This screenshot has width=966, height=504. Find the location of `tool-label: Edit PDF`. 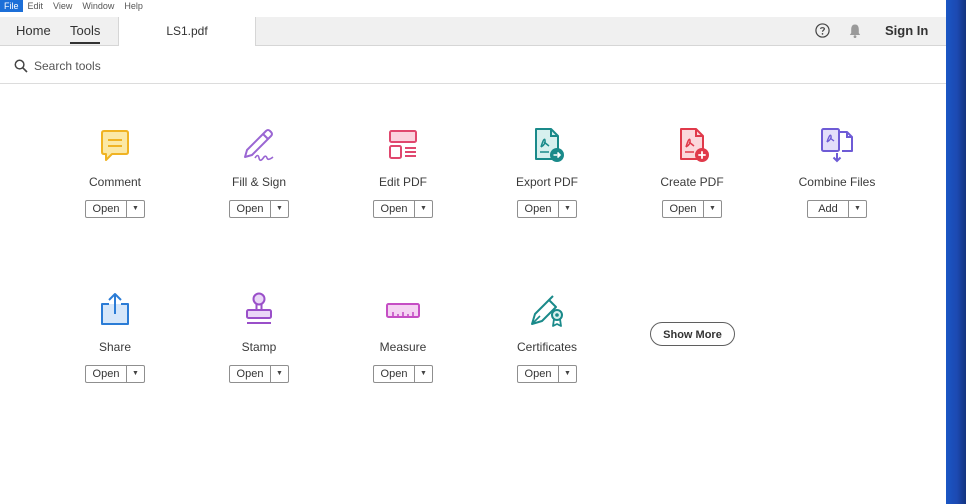

tool-label: Edit PDF is located at coordinates (402, 182).